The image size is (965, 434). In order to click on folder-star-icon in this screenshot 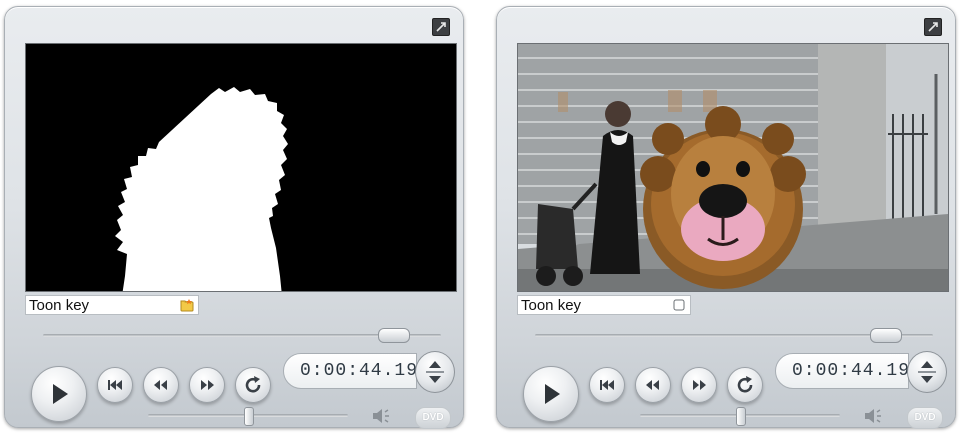, I will do `click(187, 305)`.